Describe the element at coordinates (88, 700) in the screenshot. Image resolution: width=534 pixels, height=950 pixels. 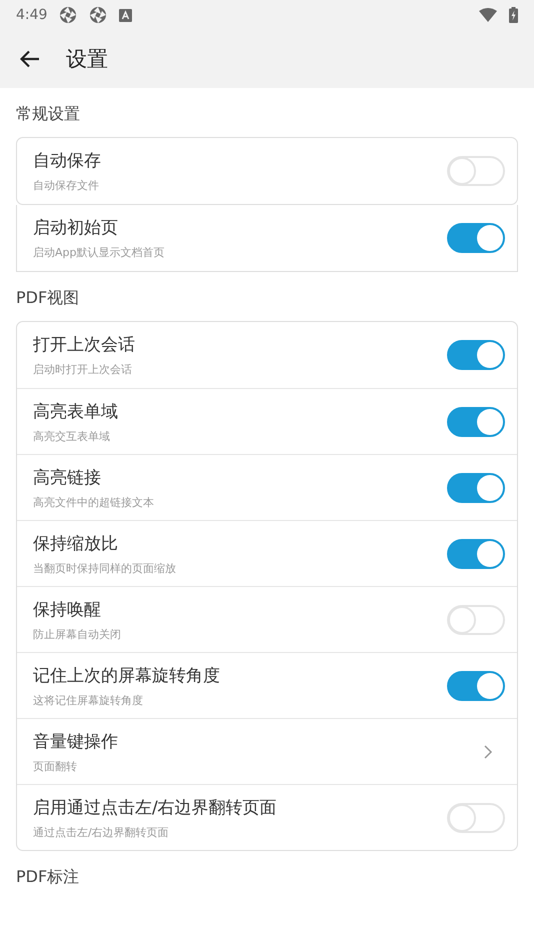
I see `setting-description: 这将记住屏幕旋转角度` at that location.